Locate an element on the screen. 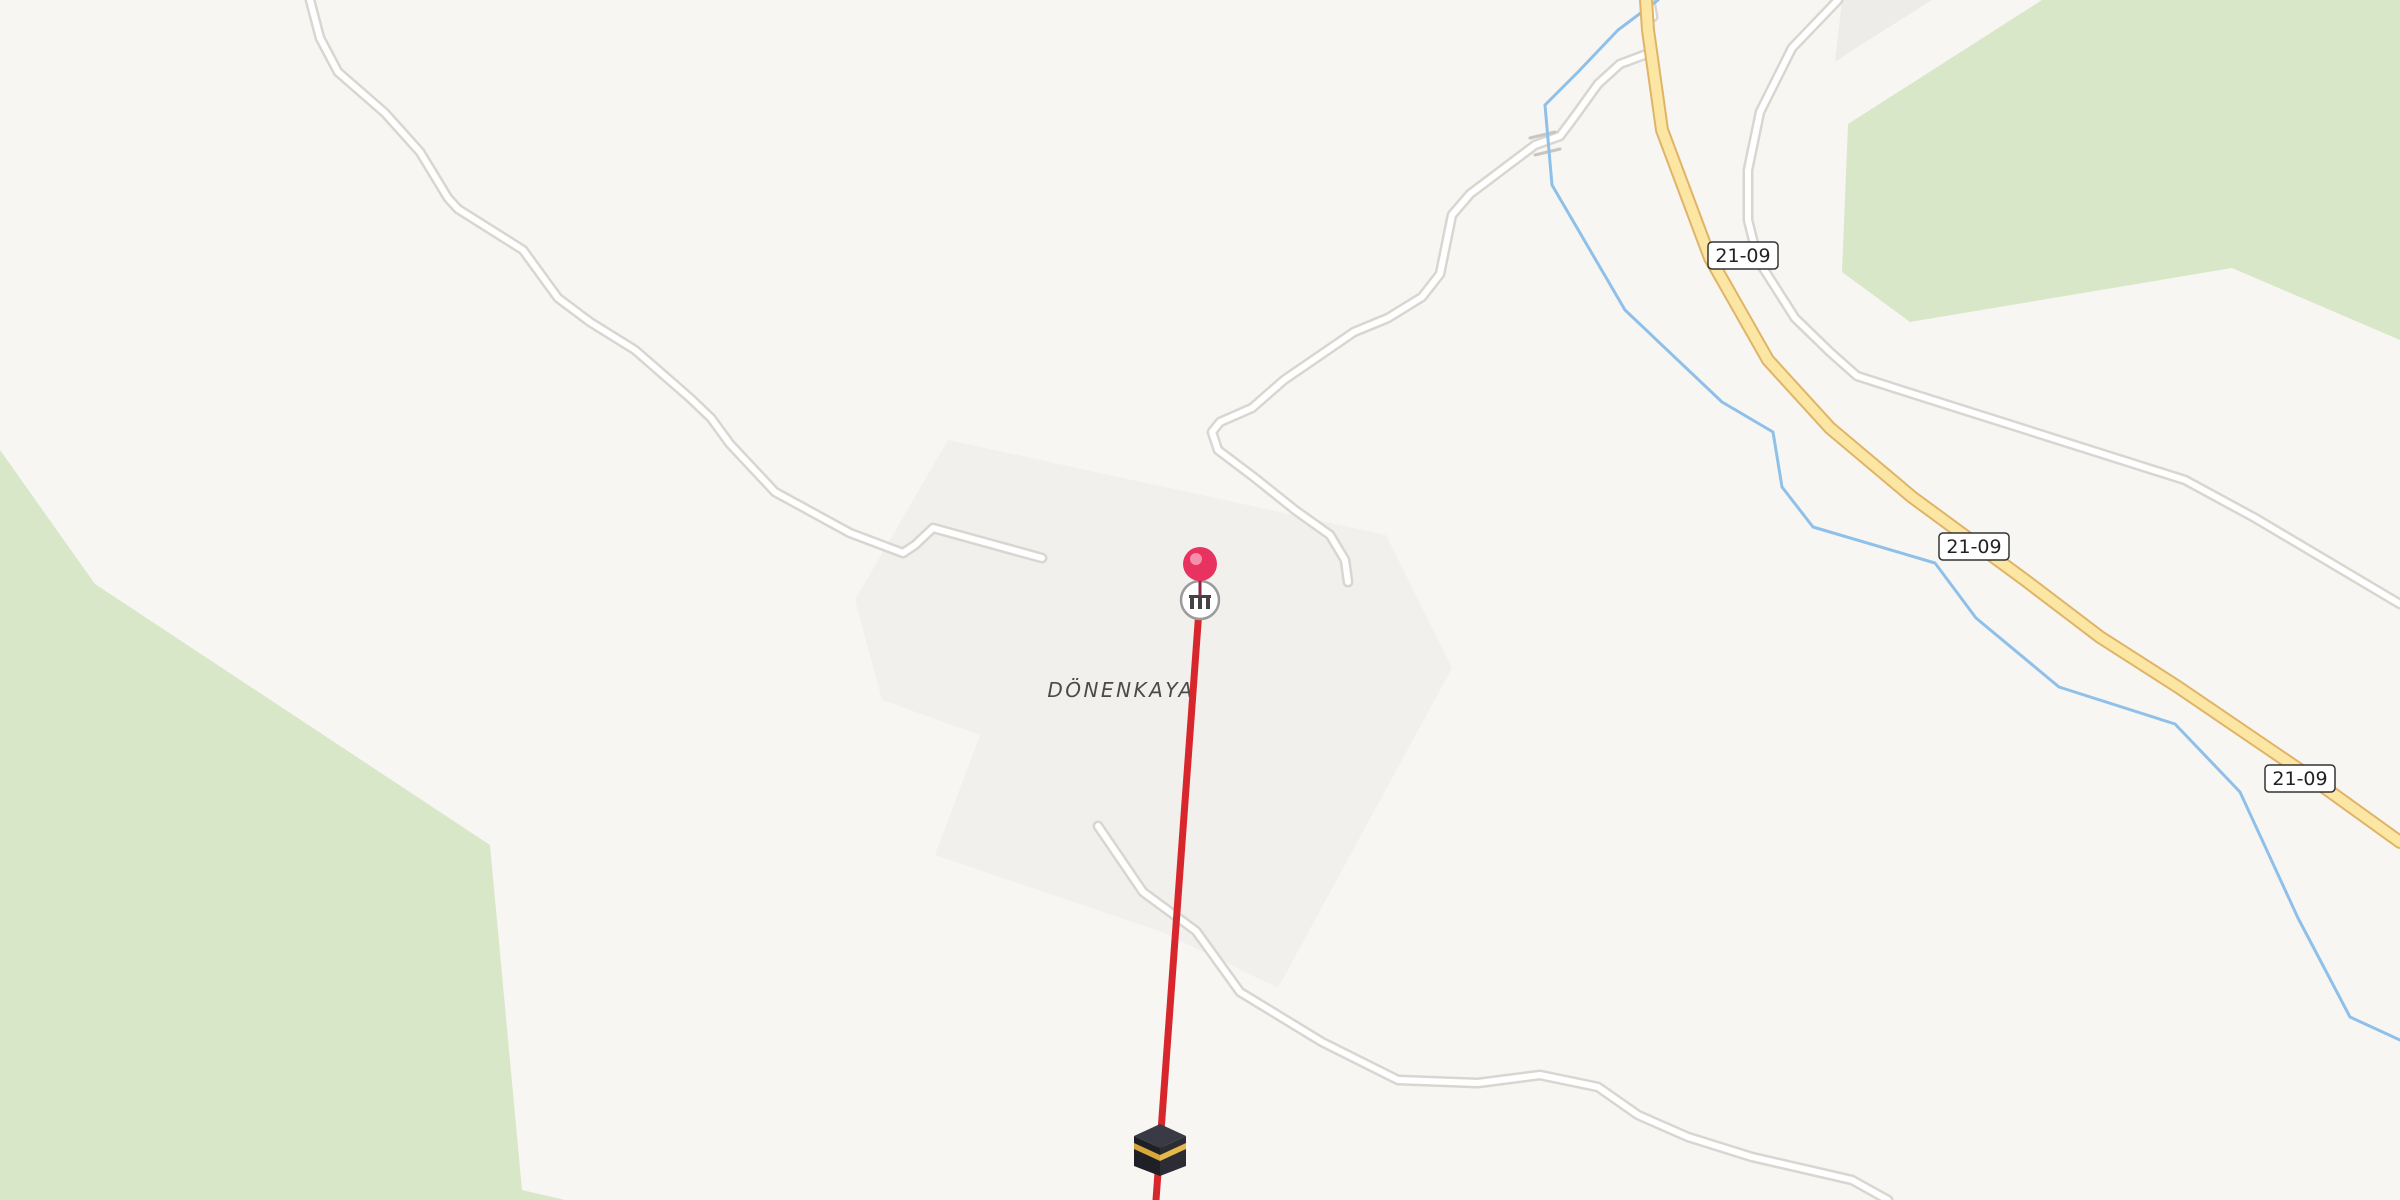 This screenshot has width=2400, height=1200. map-pin-icon is located at coordinates (1196, 559).